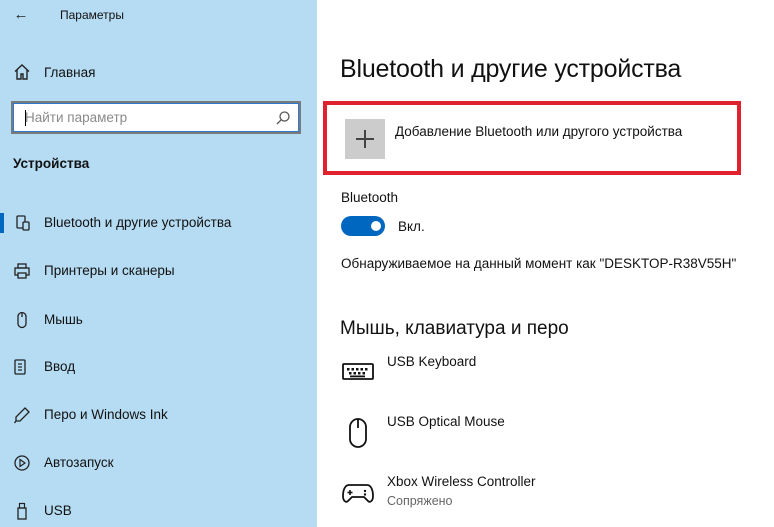 This screenshot has height=527, width=774. Describe the element at coordinates (411, 226) in the screenshot. I see `bluetooth-toggle-state: Вкл.` at that location.